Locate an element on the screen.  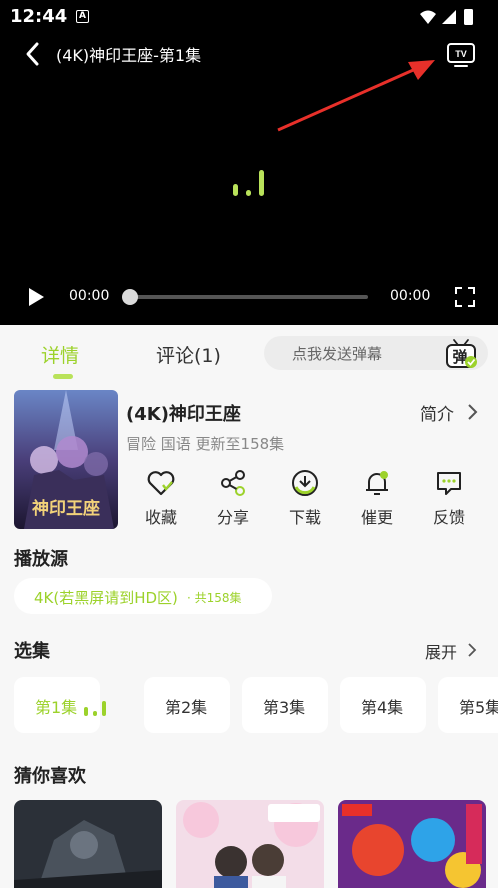
current-time: 00:00 is located at coordinates (89, 296).